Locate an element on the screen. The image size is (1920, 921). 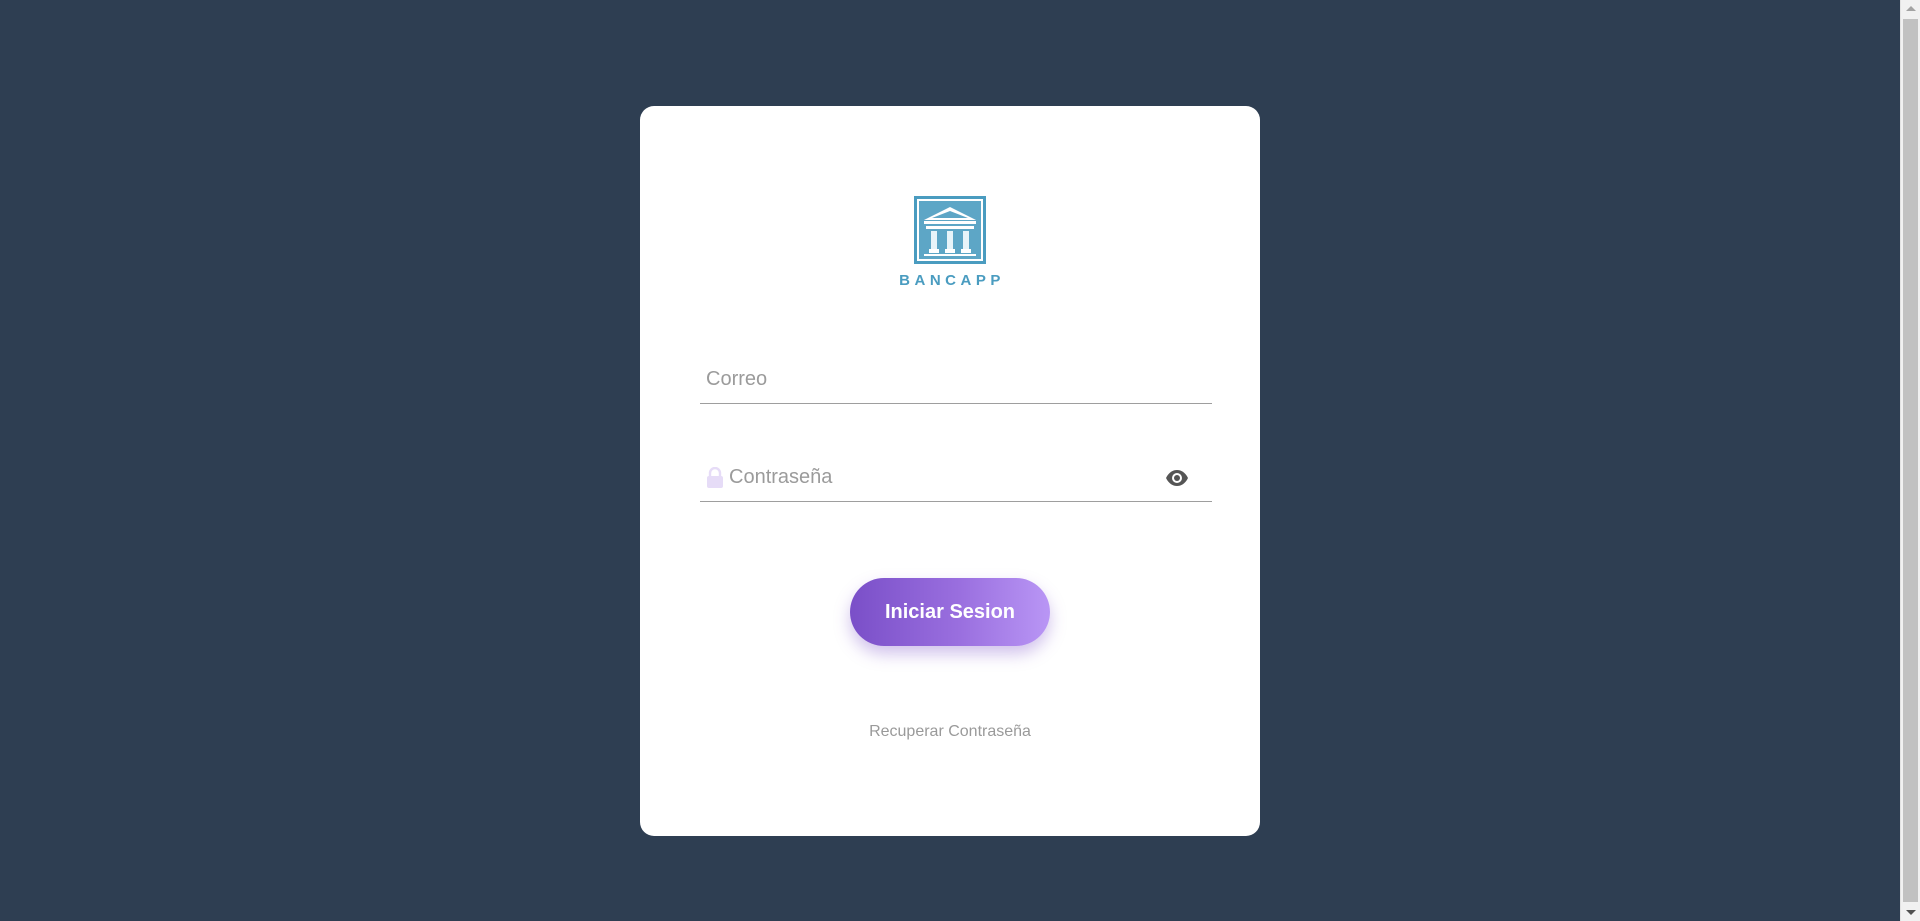
scroll-up-arrow-icon is located at coordinates (1910, 8).